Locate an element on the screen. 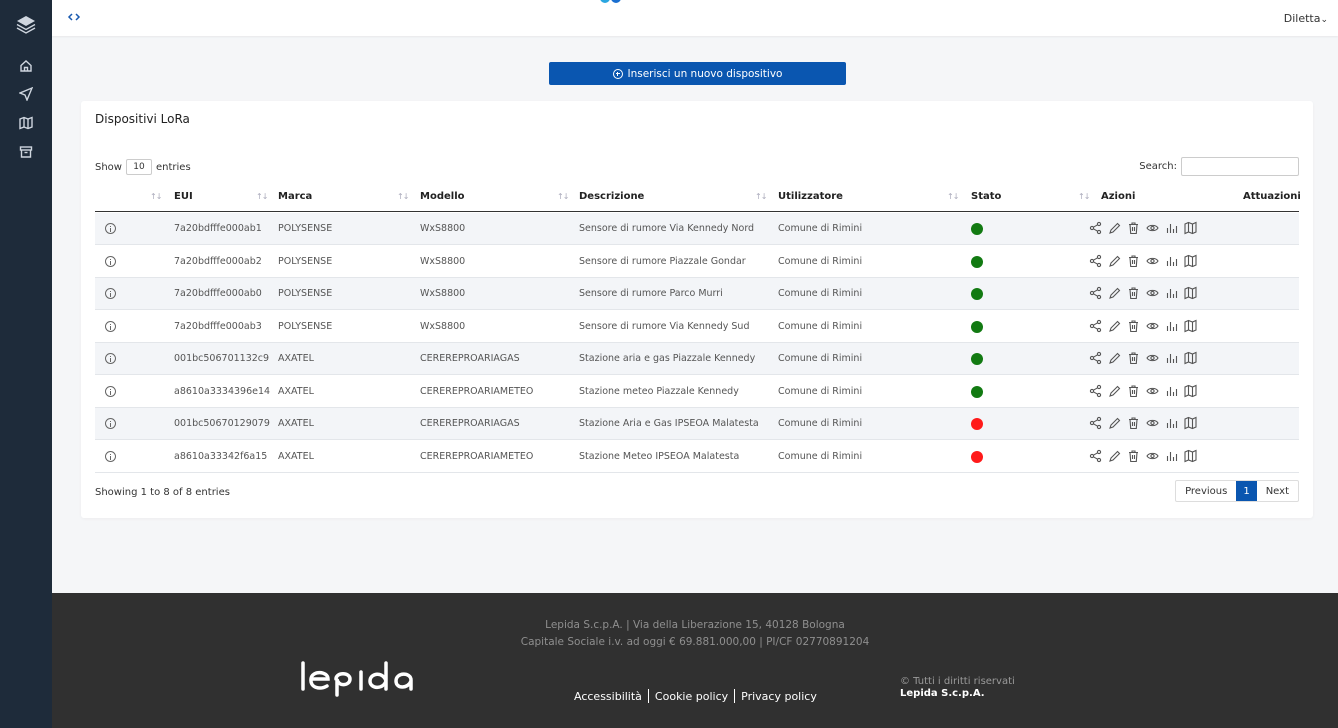 This screenshot has width=1338, height=728. sort-marca-icon: ↑↓ is located at coordinates (262, 196).